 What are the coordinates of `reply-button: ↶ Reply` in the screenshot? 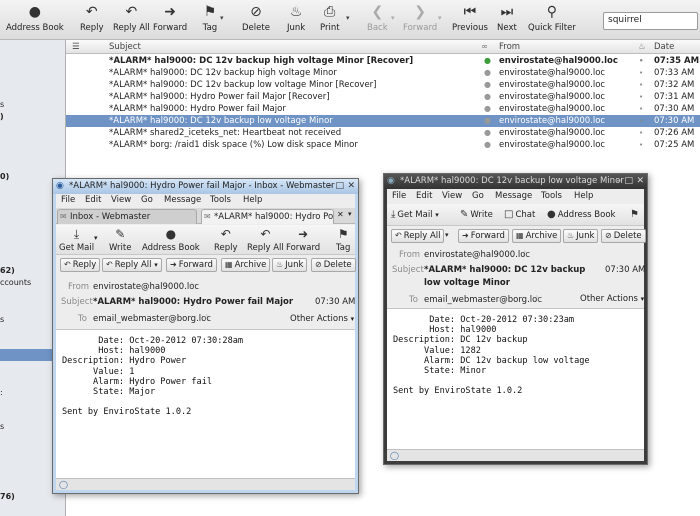 It's located at (226, 240).